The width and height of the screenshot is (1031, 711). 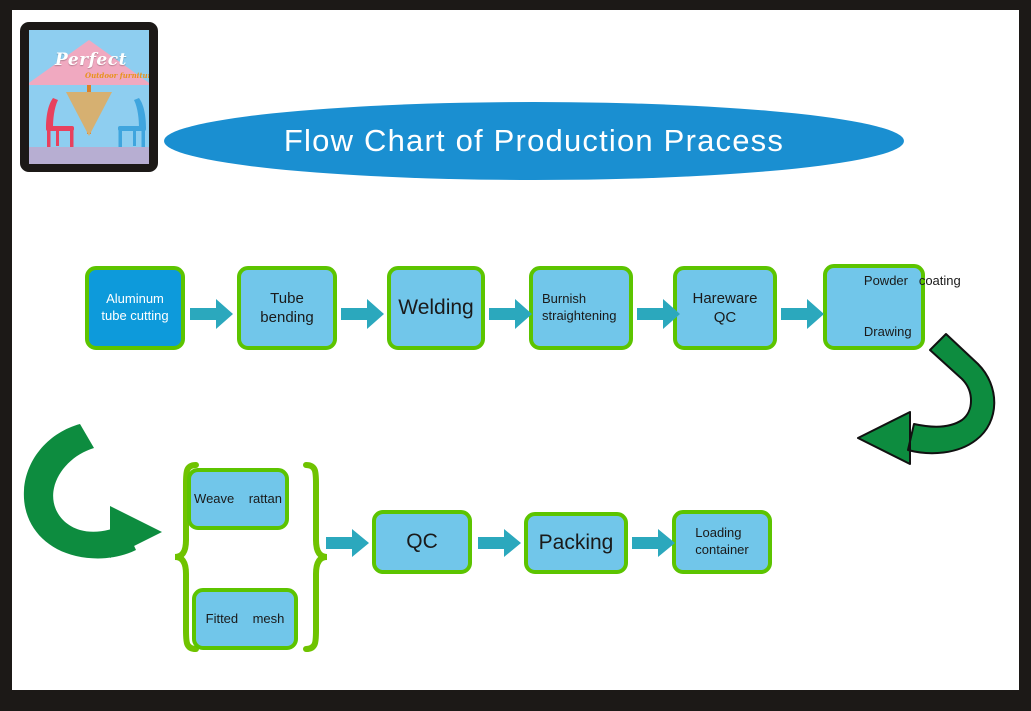 I want to click on process-box-tube-bending: Tube bending, so click(x=287, y=308).